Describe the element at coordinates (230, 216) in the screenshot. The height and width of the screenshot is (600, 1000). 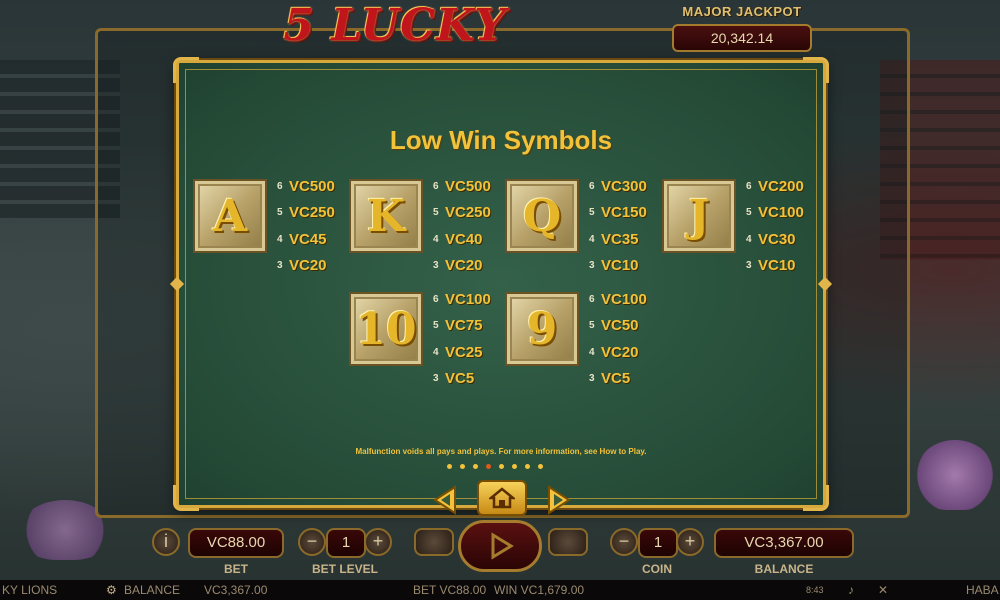
I see `symbol-tile: A` at that location.